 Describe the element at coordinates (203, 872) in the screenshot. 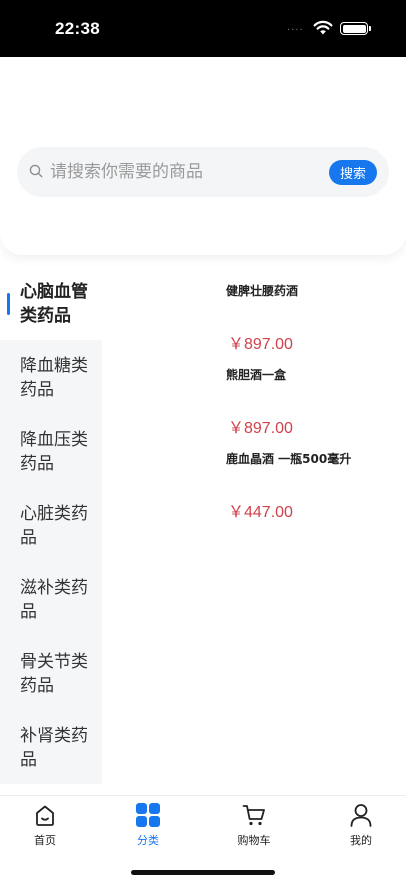

I see `home-indicator` at that location.